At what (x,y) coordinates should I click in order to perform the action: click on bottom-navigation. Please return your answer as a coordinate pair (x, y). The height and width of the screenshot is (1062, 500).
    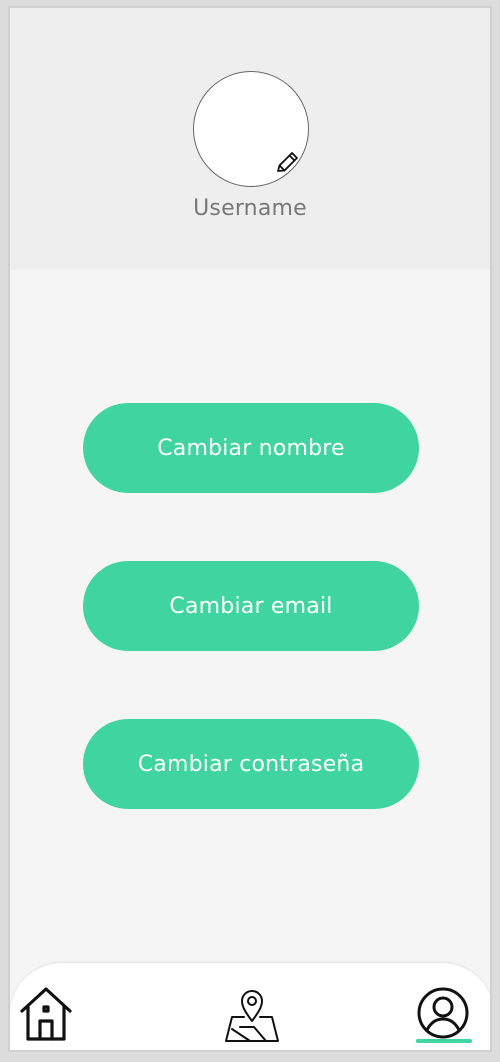
    Looking at the image, I should click on (250, 1006).